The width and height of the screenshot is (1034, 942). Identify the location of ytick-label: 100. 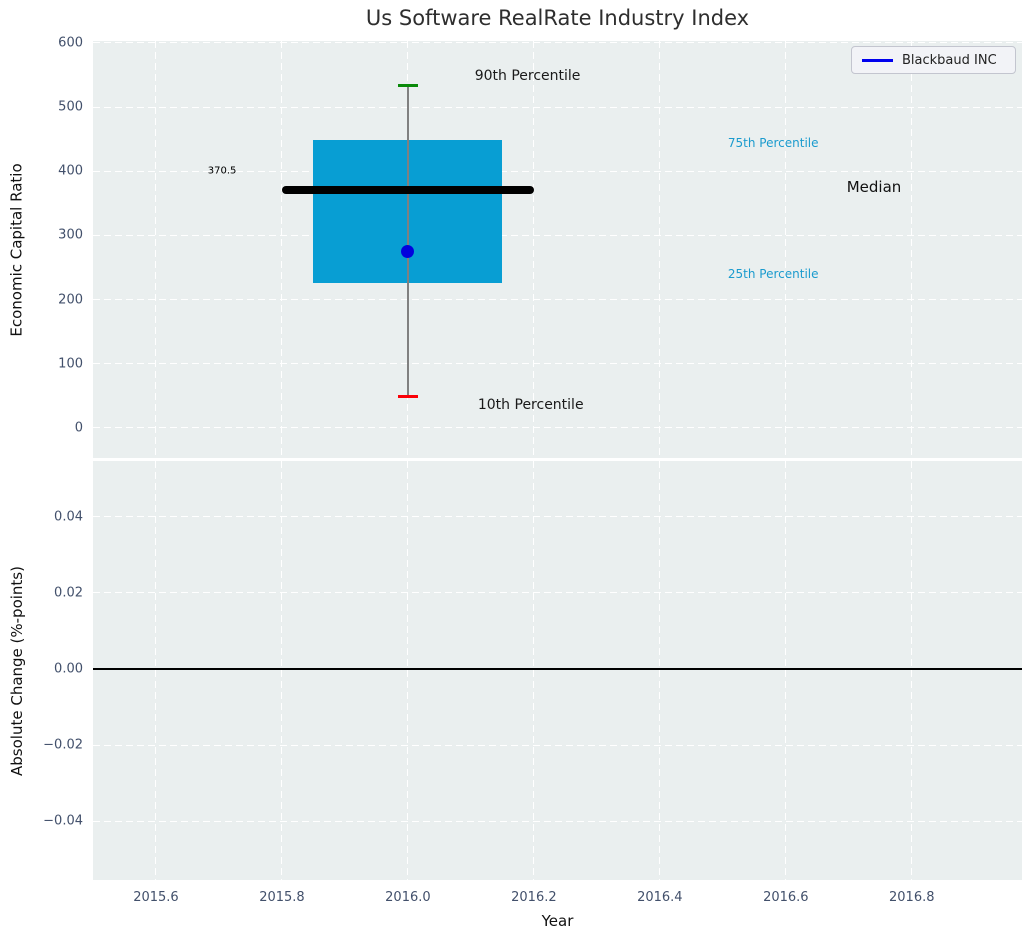
(70, 364).